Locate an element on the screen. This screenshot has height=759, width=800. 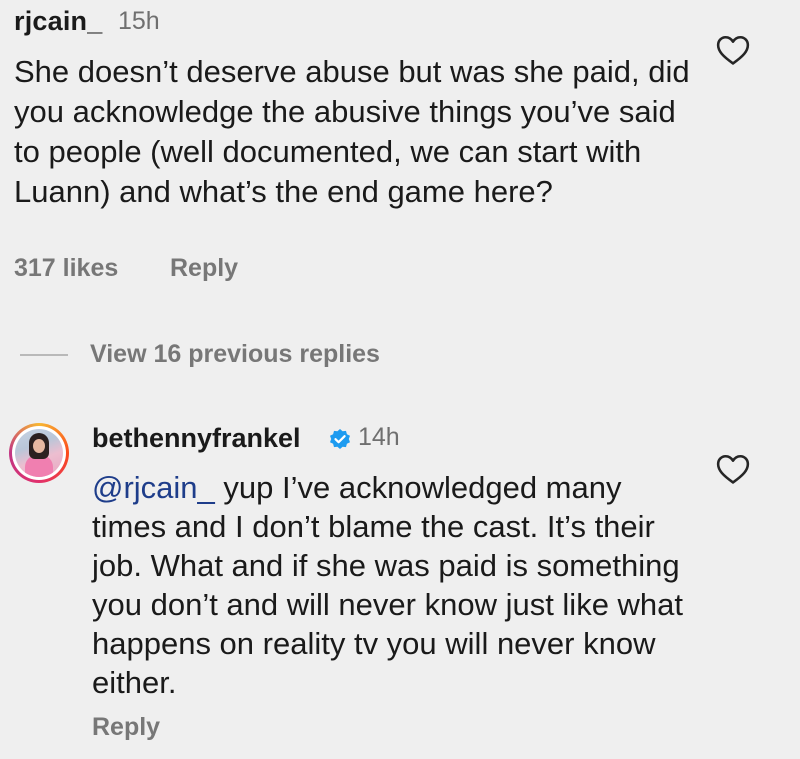
avatar-ring-inner is located at coordinates (39, 453).